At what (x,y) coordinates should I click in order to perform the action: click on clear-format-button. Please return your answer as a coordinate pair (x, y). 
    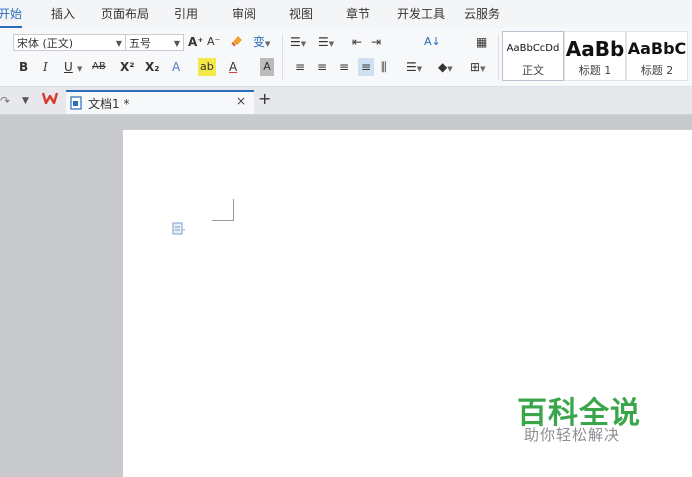
    Looking at the image, I should click on (237, 42).